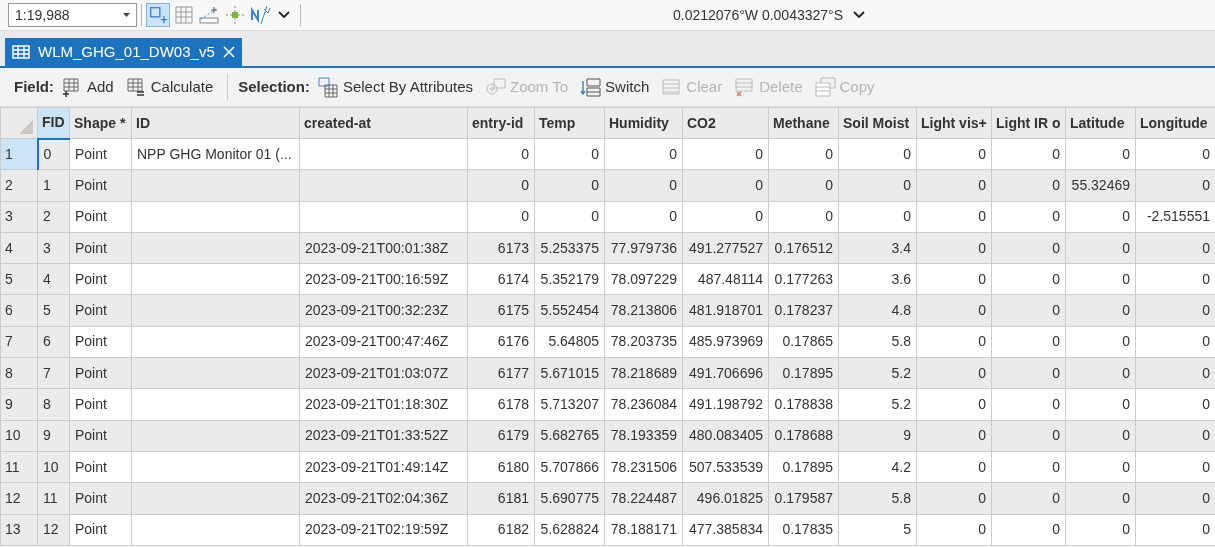 Image resolution: width=1215 pixels, height=547 pixels. I want to click on table-cell: 5.253375, so click(569, 248).